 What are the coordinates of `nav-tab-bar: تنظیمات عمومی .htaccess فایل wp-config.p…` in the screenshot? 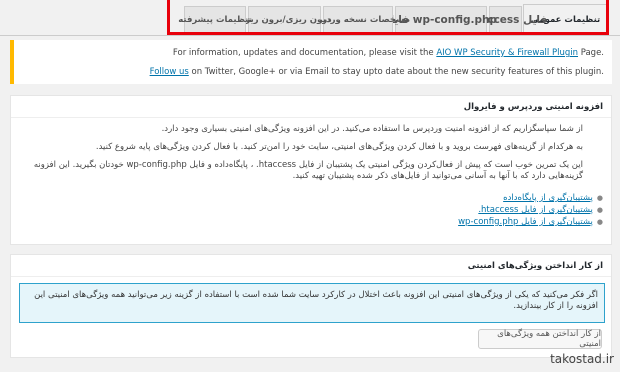 It's located at (310, 18).